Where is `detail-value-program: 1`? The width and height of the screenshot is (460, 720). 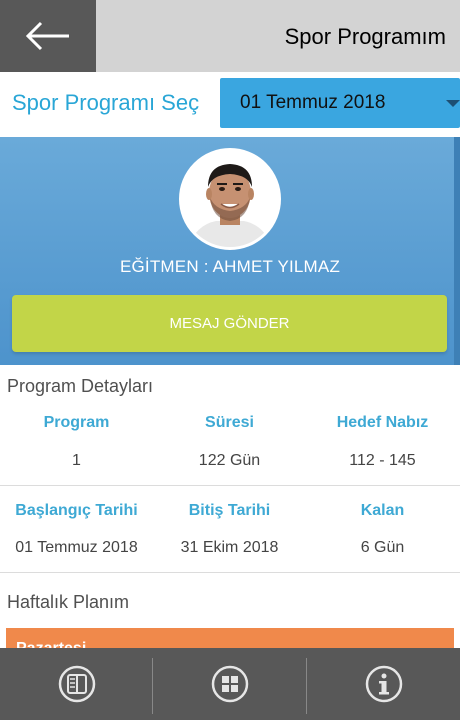 detail-value-program: 1 is located at coordinates (76, 460).